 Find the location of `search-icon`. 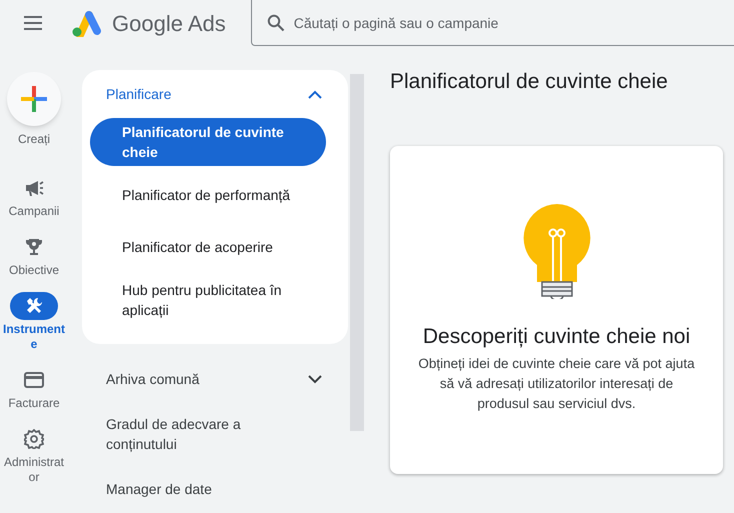

search-icon is located at coordinates (275, 23).